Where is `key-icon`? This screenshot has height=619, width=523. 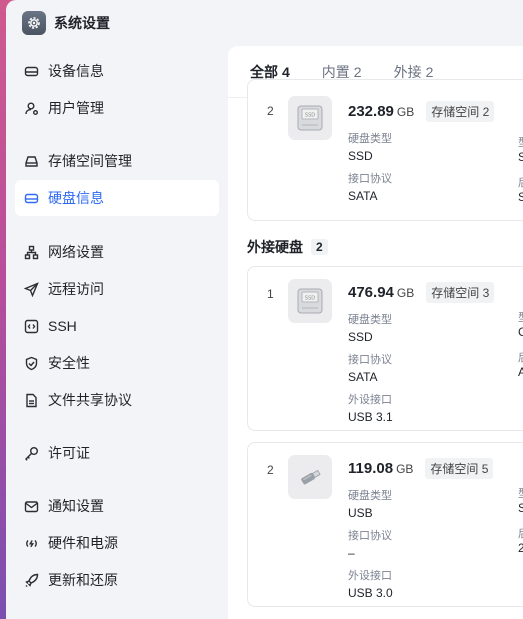 key-icon is located at coordinates (31, 453).